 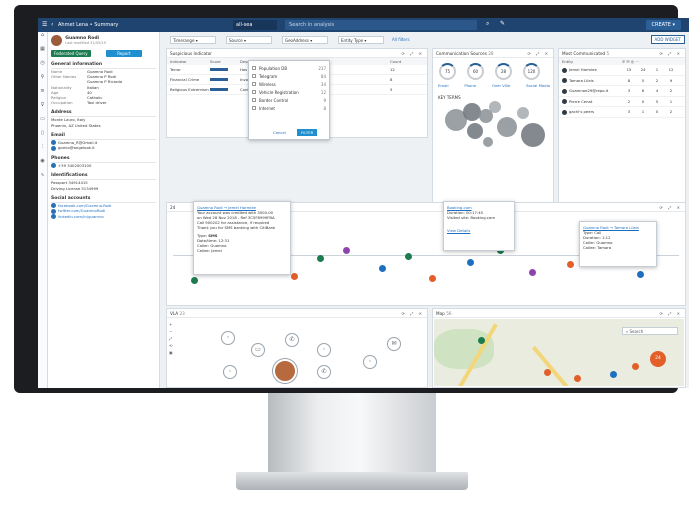 What do you see at coordinates (74, 165) in the screenshot?
I see `phone-value: +39 3402003100` at bounding box center [74, 165].